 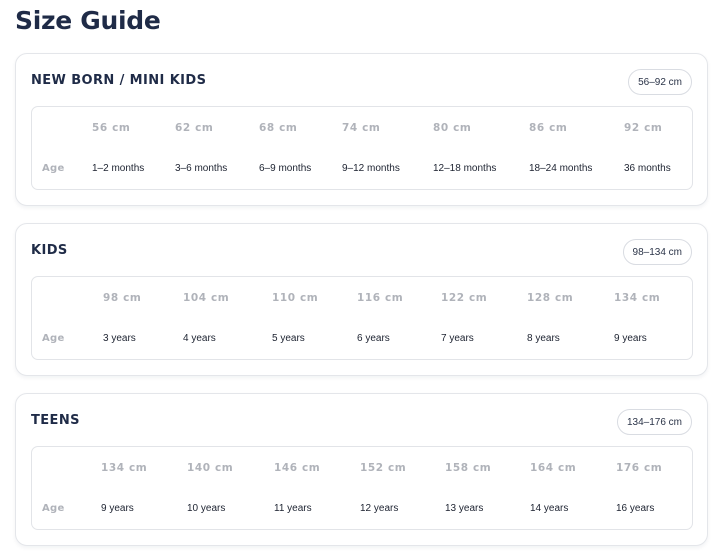 I want to click on age-cell: 16 years, so click(x=635, y=508).